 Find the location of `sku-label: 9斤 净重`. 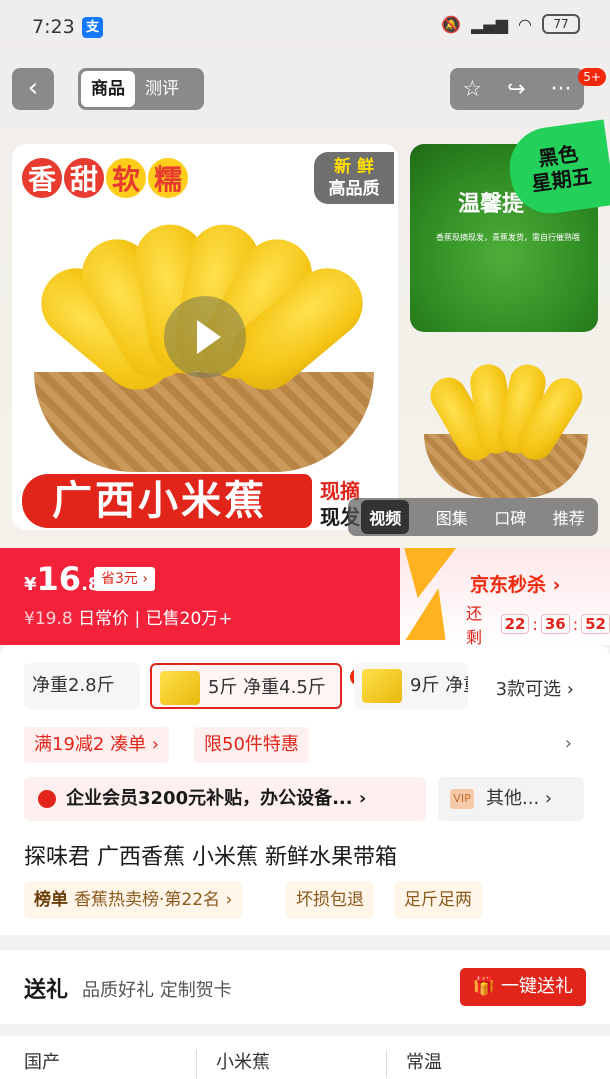

sku-label: 9斤 净重 is located at coordinates (439, 685).